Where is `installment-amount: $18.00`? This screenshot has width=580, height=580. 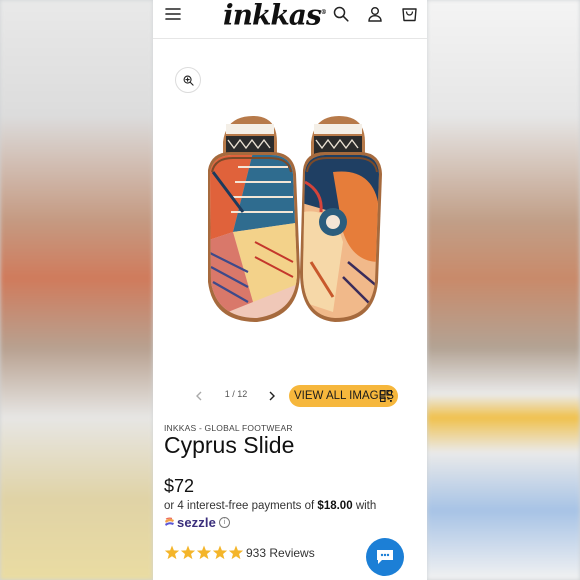 installment-amount: $18.00 is located at coordinates (335, 506).